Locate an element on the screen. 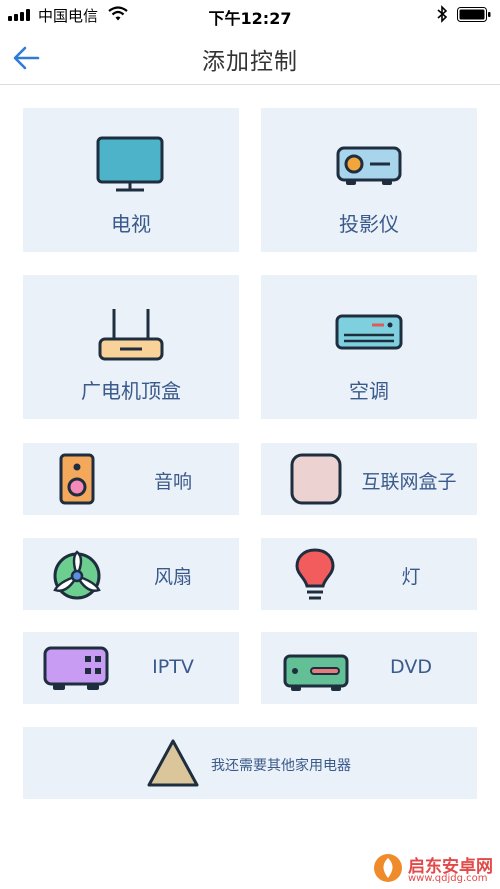 The width and height of the screenshot is (500, 889). tile-air-conditioner-label: 空调 is located at coordinates (369, 391).